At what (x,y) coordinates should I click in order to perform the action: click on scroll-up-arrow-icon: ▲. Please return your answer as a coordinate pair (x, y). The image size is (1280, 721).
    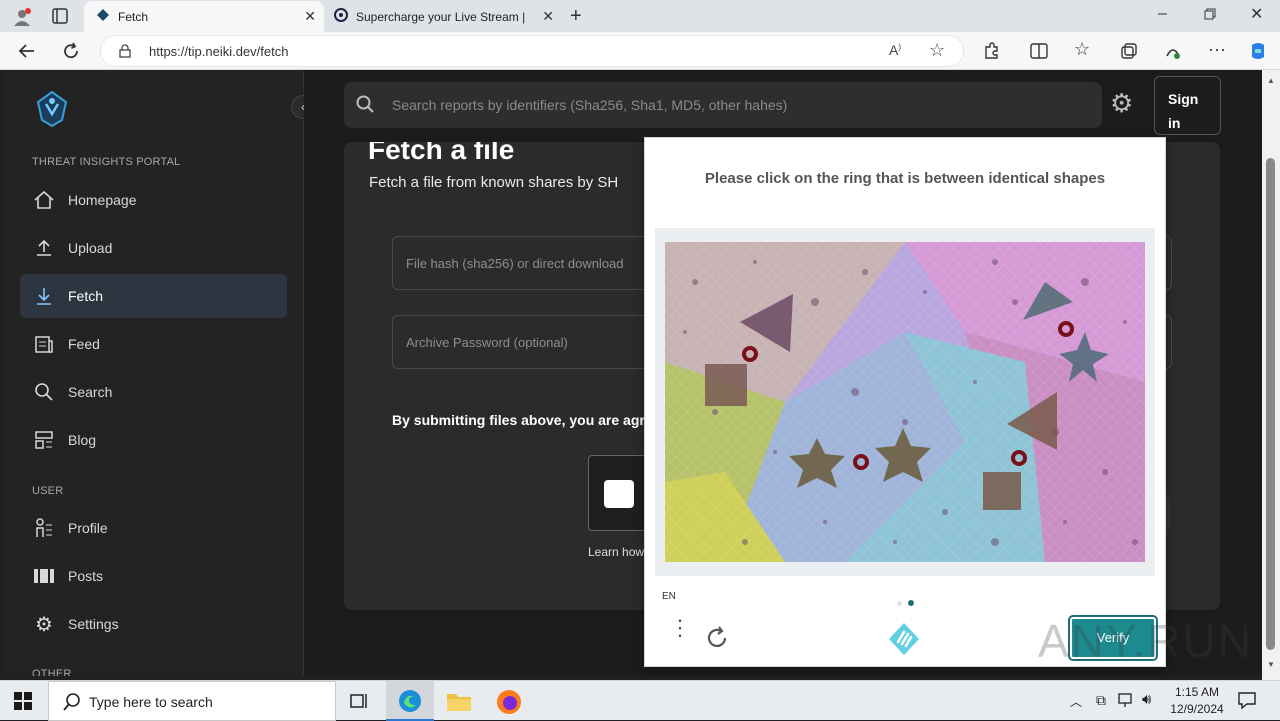
    Looking at the image, I should click on (1271, 80).